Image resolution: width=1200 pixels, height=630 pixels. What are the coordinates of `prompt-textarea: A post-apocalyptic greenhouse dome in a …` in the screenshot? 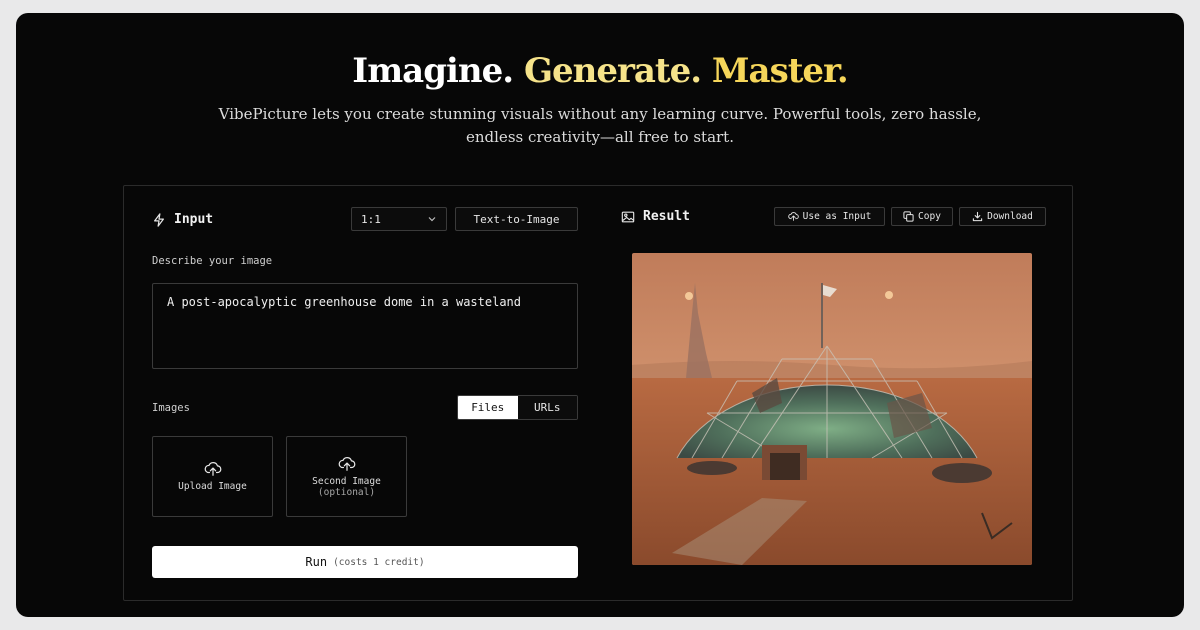 It's located at (365, 326).